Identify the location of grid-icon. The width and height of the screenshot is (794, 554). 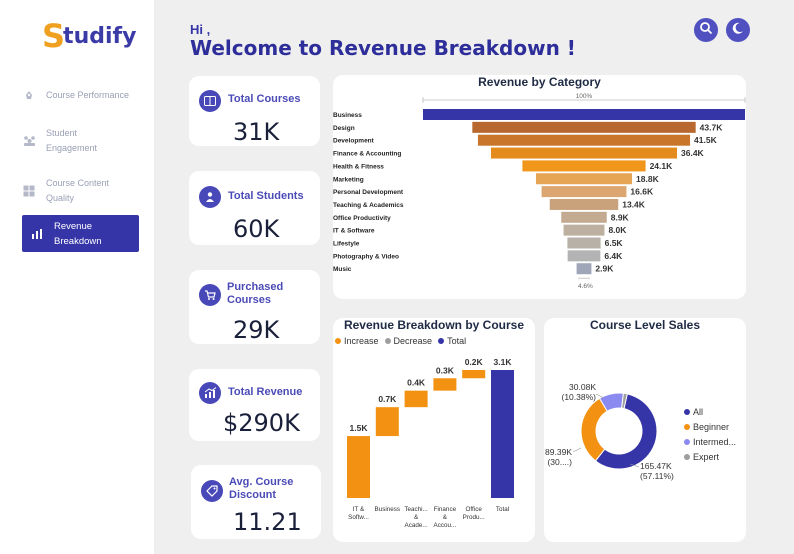
(29, 191).